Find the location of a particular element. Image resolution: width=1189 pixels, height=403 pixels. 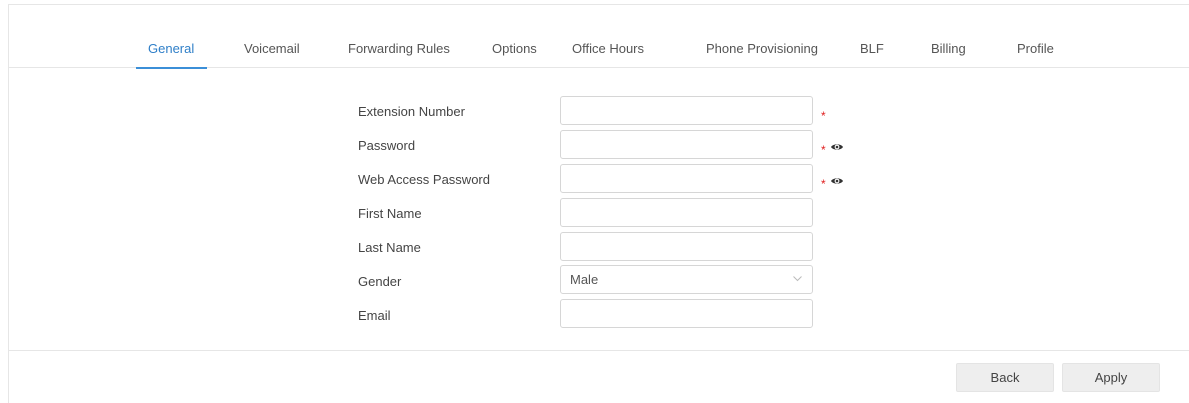

tab-billing: Billing is located at coordinates (948, 49).